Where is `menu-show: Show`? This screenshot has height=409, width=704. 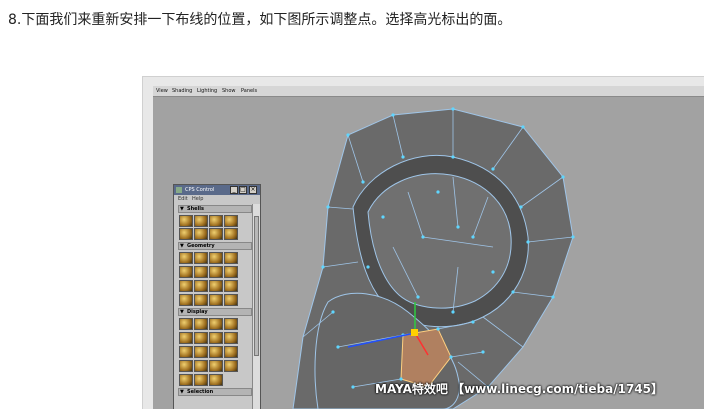
menu-show: Show is located at coordinates (229, 91).